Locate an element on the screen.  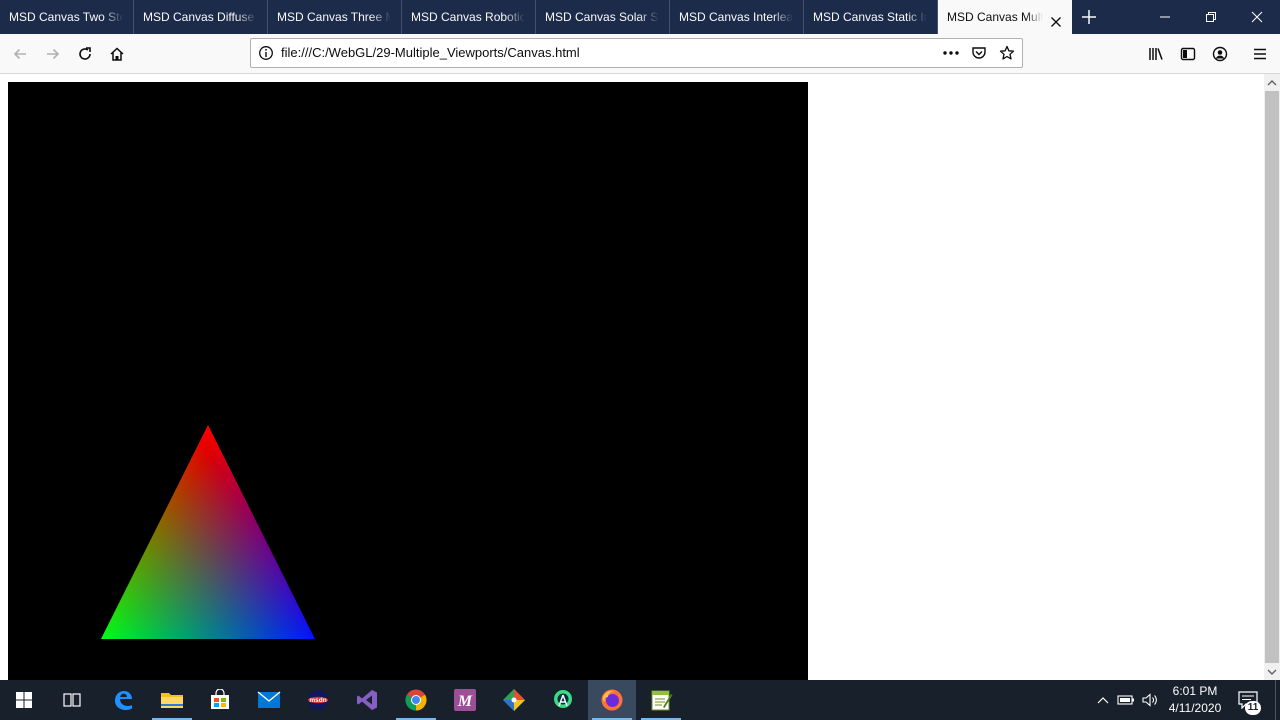
system-clock: 6:01 PM 4/11/2020 is located at coordinates (1195, 700).